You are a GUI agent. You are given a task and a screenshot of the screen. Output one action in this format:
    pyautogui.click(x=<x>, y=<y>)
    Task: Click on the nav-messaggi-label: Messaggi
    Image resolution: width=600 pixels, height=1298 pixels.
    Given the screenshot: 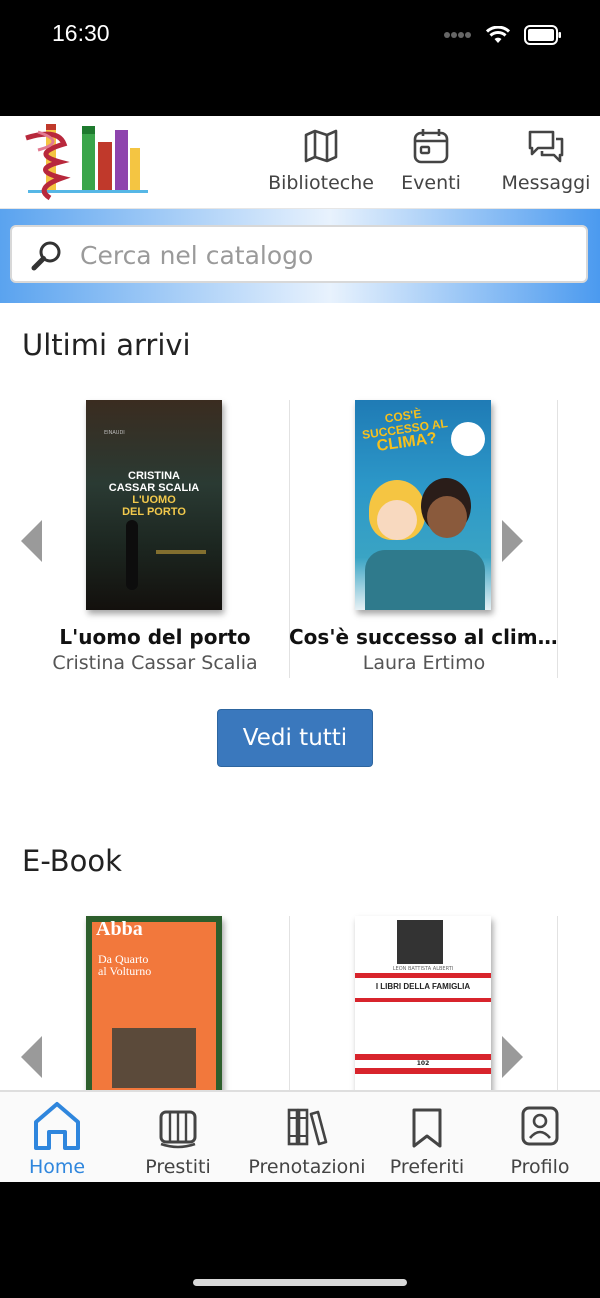 What is the action you would take?
    pyautogui.click(x=546, y=183)
    